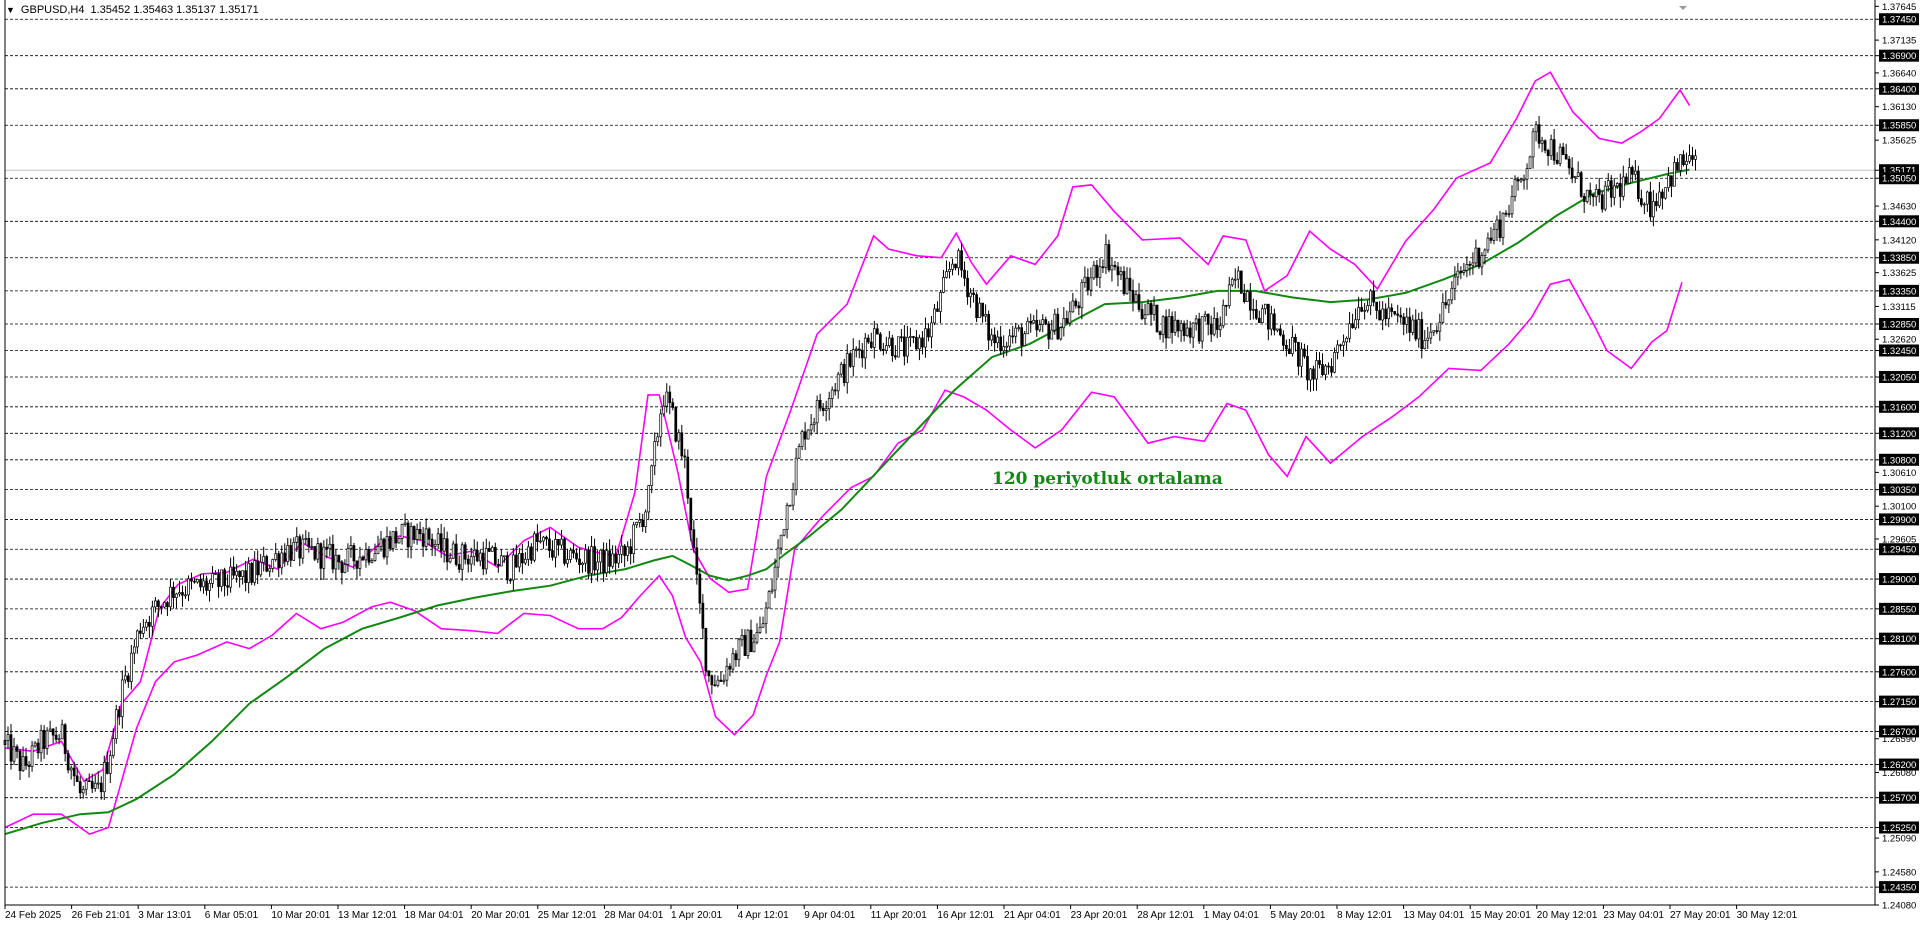 This screenshot has height=927, width=1920. Describe the element at coordinates (1899, 639) in the screenshot. I see `y-tick-label: 1.28100` at that location.